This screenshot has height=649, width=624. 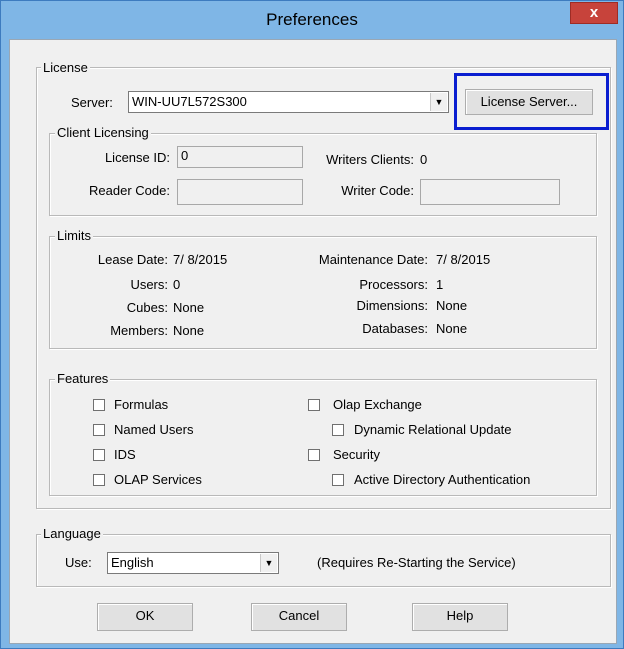 What do you see at coordinates (147, 307) in the screenshot?
I see `cubes-label: Cubes:` at bounding box center [147, 307].